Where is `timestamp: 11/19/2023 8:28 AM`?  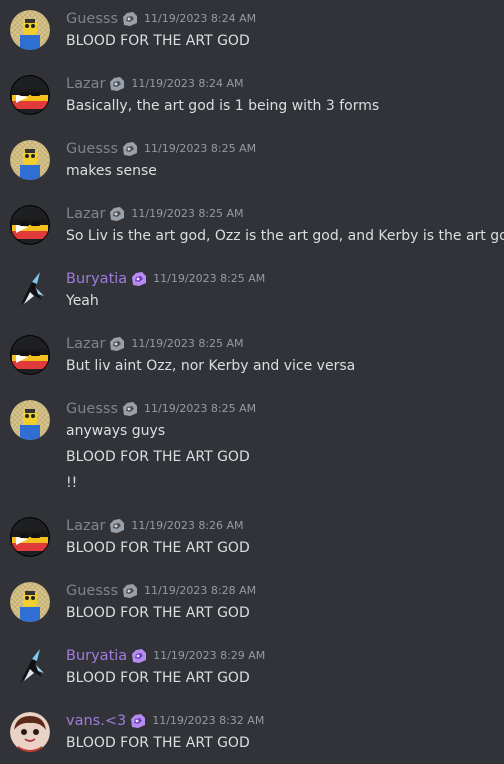 timestamp: 11/19/2023 8:28 AM is located at coordinates (200, 591).